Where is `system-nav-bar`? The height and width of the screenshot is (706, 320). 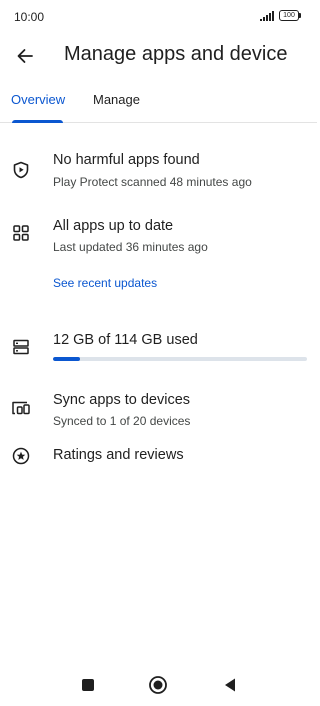 system-nav-bar is located at coordinates (158, 685).